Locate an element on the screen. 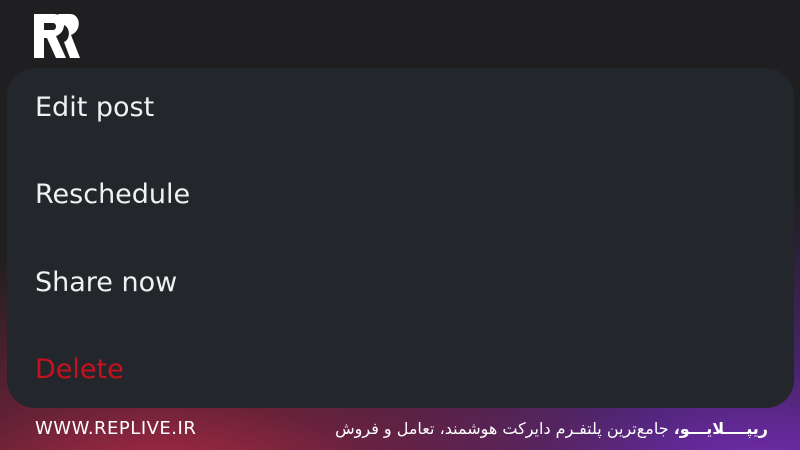  footer-website: WWW.REPLIVE.IR is located at coordinates (116, 428).